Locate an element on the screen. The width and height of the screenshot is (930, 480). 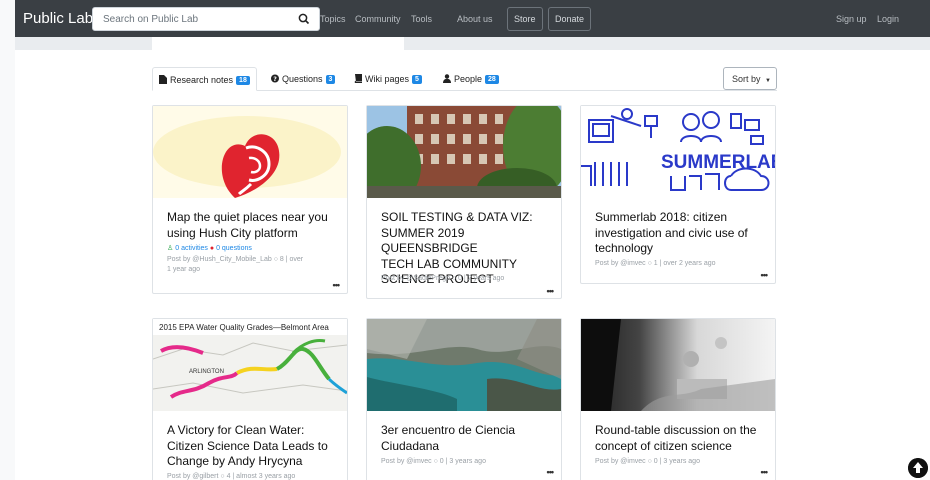
nav-link-community: Community is located at coordinates (378, 19).